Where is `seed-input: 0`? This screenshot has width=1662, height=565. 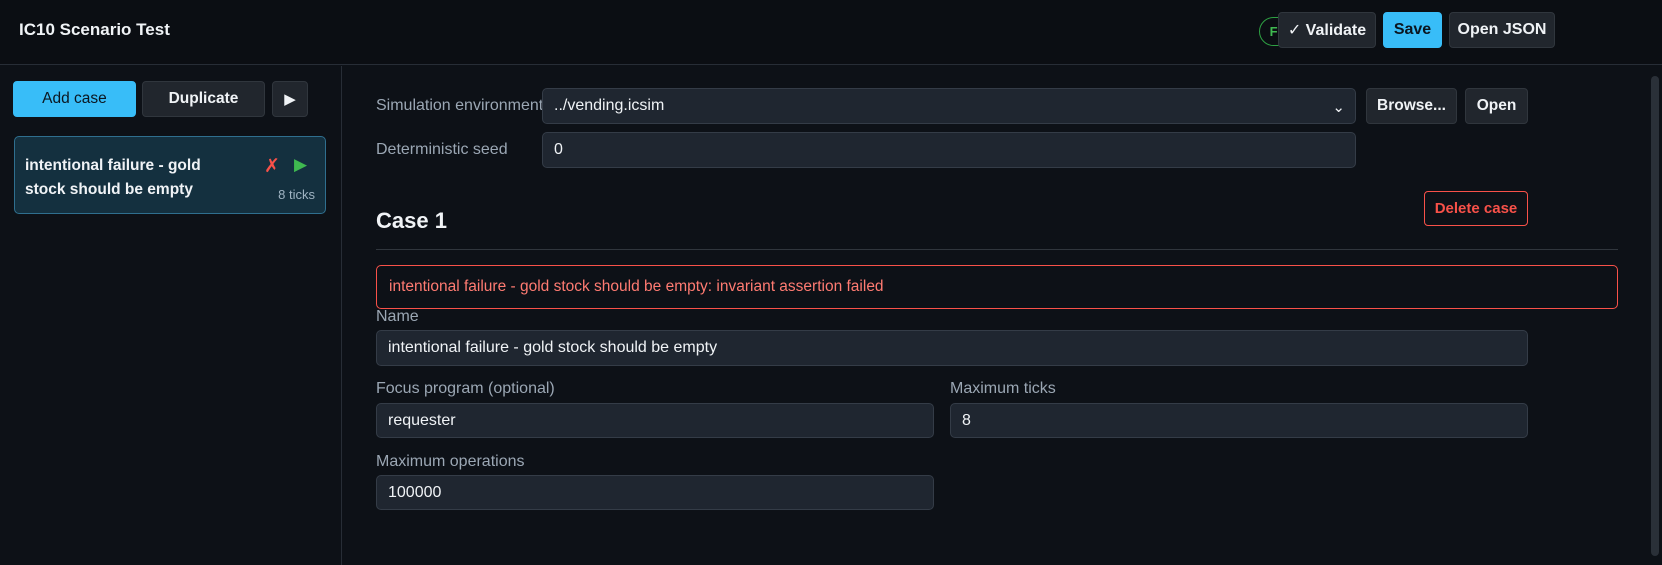 seed-input: 0 is located at coordinates (949, 150).